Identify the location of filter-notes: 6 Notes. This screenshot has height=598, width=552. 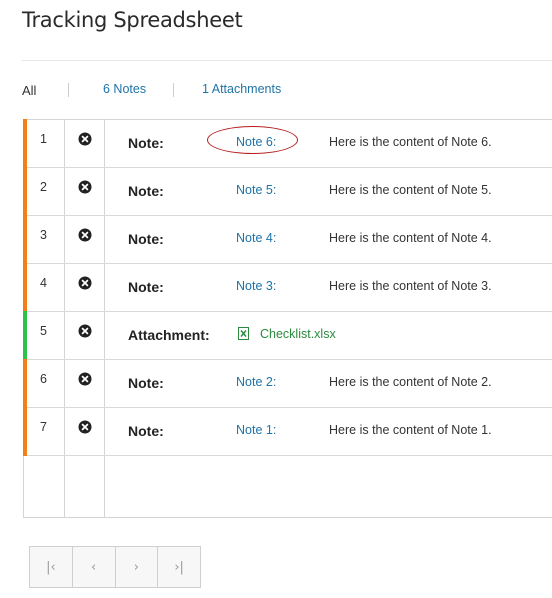
(124, 89).